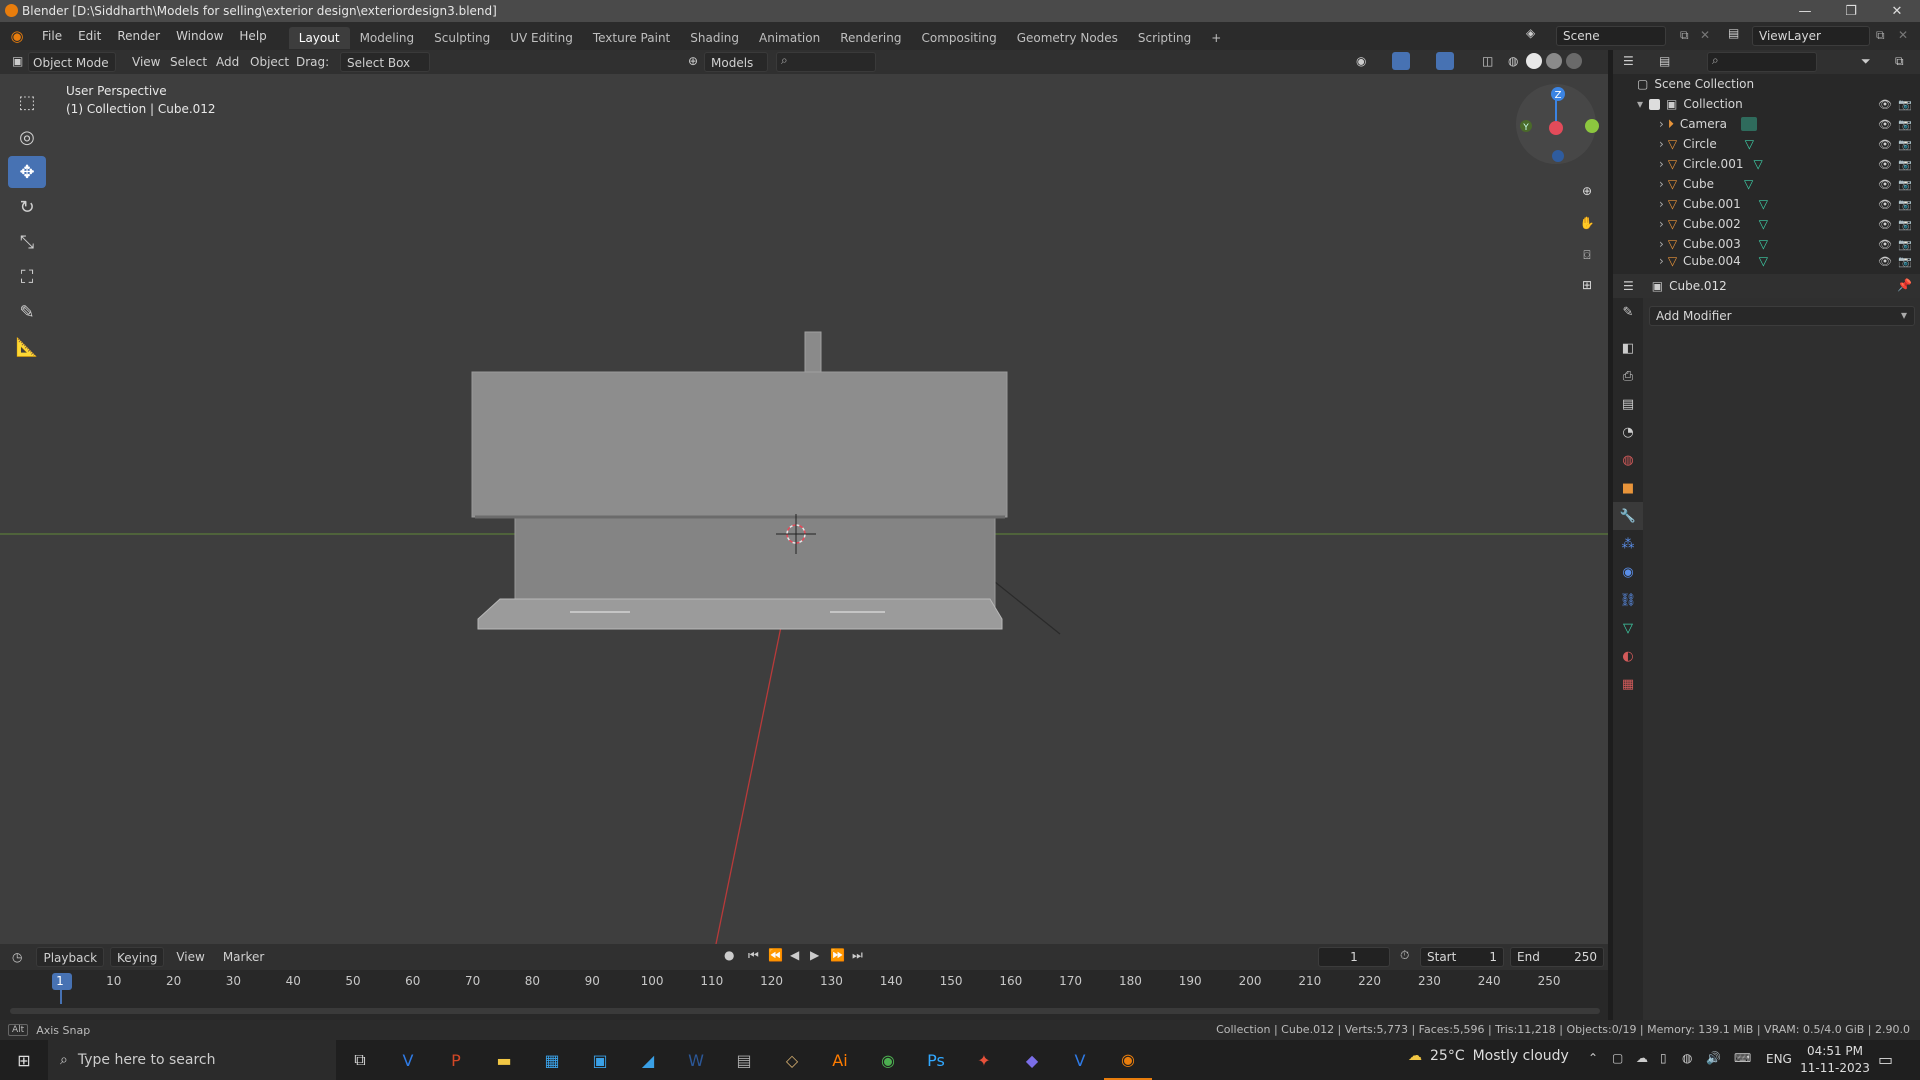 Image resolution: width=1920 pixels, height=1080 pixels. Describe the element at coordinates (775, 955) in the screenshot. I see `prev-keyframe-icon: ⏪` at that location.